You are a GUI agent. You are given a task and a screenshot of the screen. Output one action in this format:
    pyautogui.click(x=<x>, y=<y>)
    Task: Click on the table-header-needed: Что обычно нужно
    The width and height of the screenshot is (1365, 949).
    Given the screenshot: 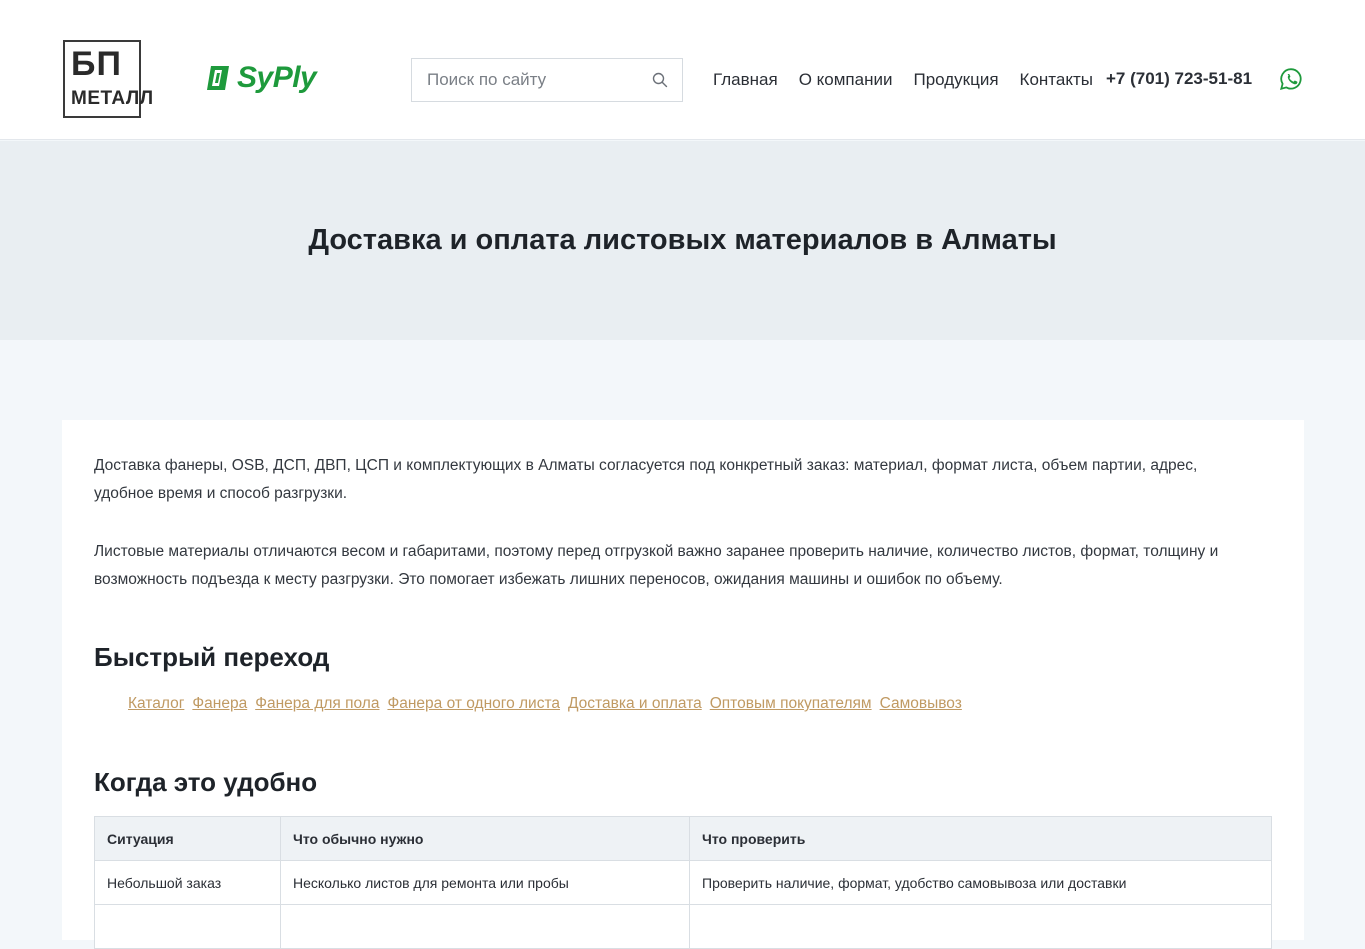 What is the action you would take?
    pyautogui.click(x=485, y=838)
    